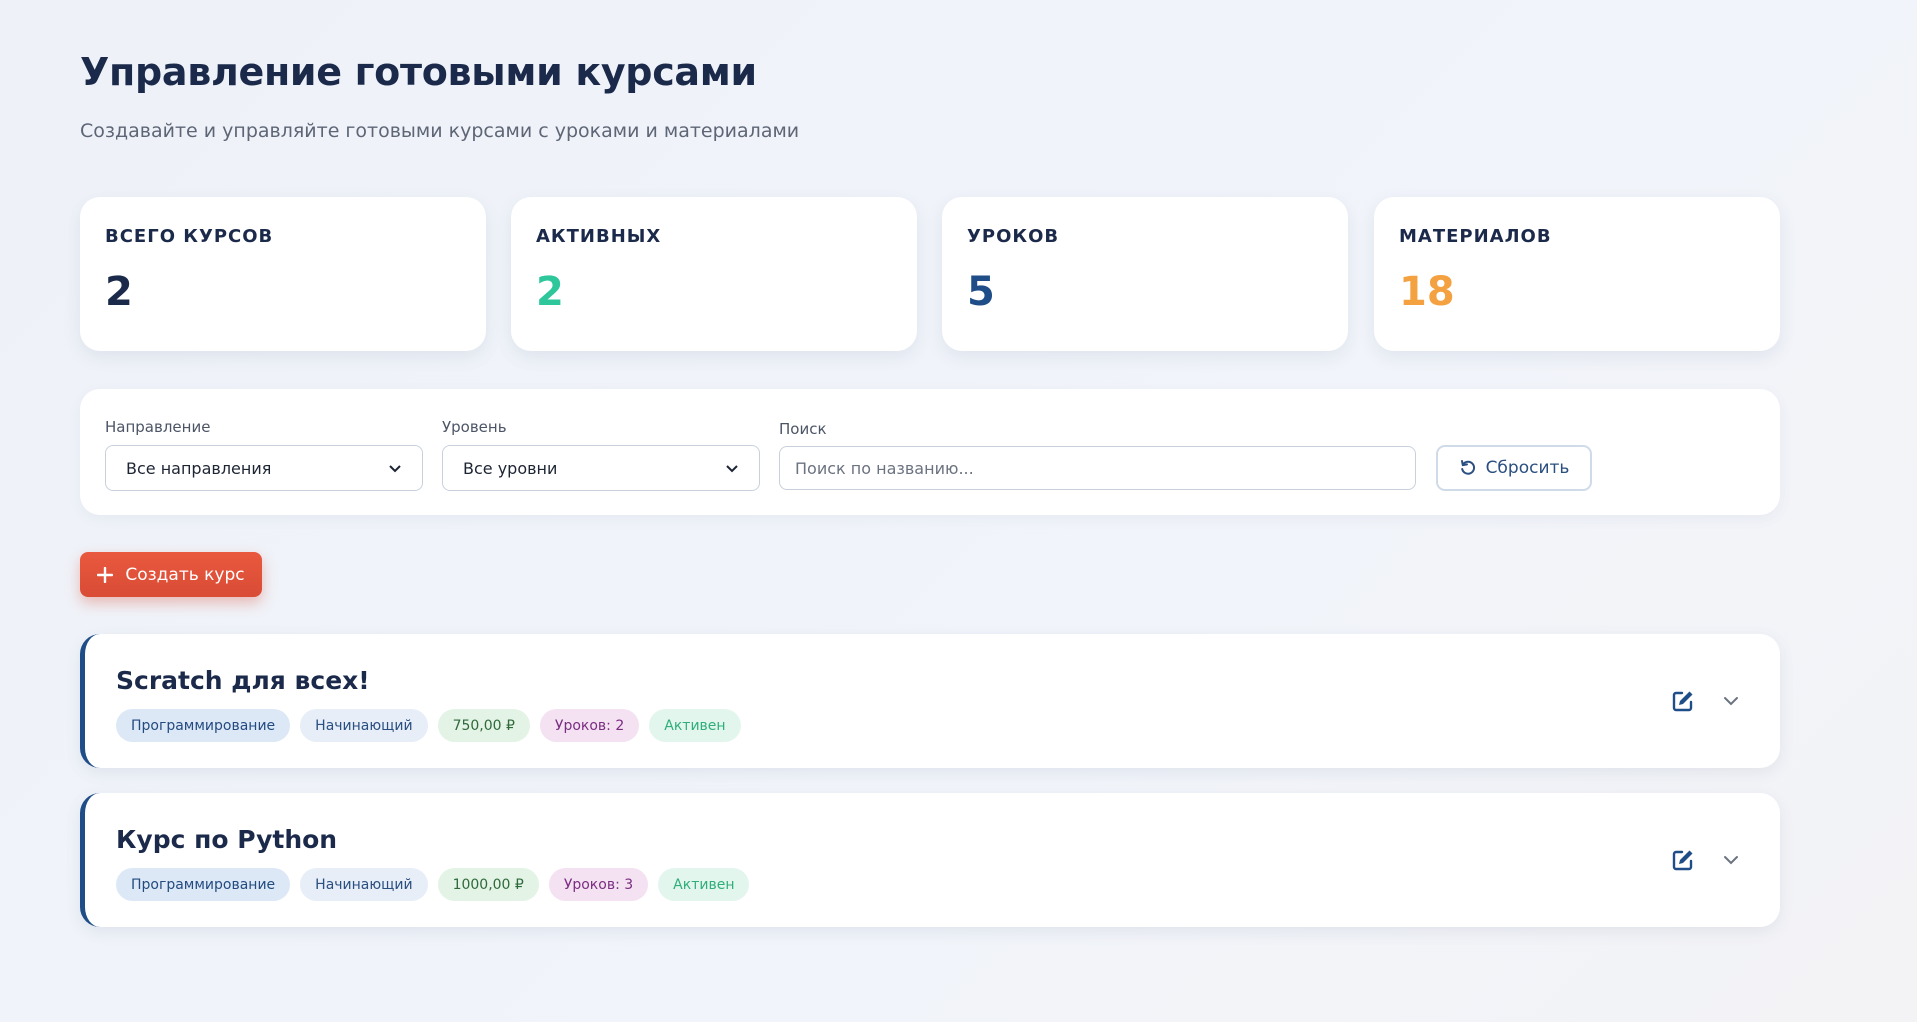  What do you see at coordinates (1467, 467) in the screenshot?
I see `reset-icon` at bounding box center [1467, 467].